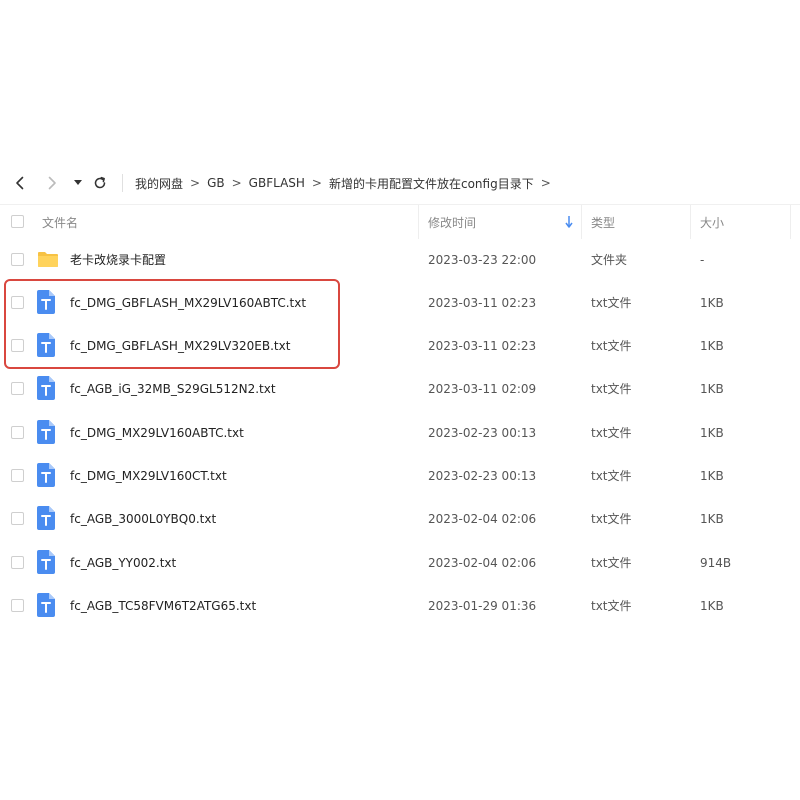 This screenshot has width=800, height=800. What do you see at coordinates (603, 222) in the screenshot?
I see `column-header-type: 类型` at bounding box center [603, 222].